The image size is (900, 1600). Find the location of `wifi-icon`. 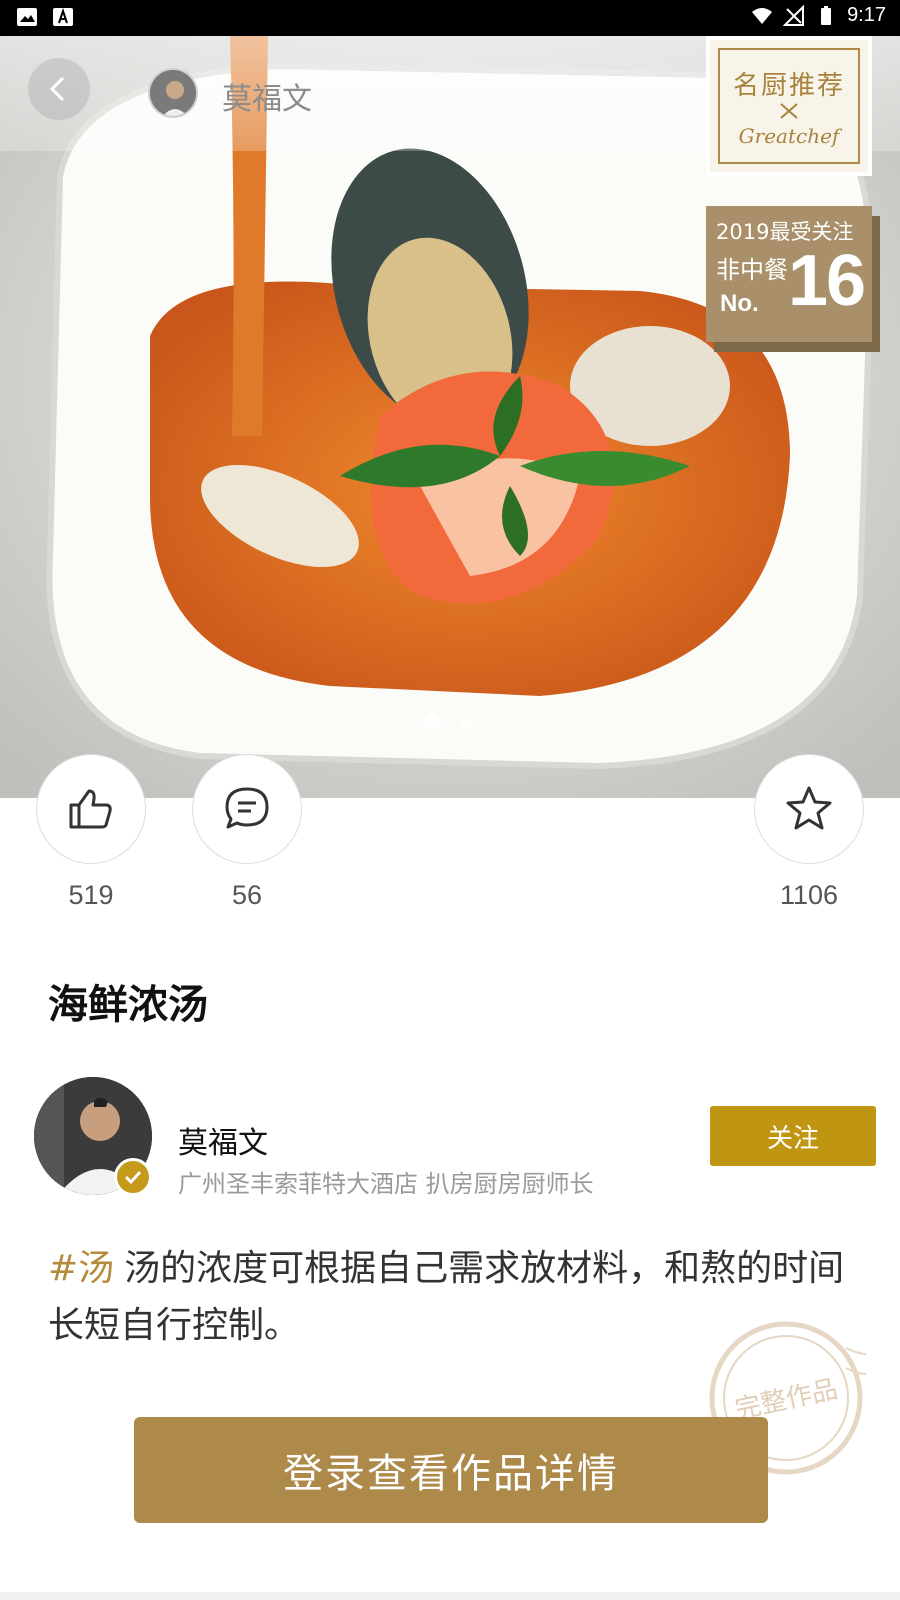

wifi-icon is located at coordinates (762, 15).